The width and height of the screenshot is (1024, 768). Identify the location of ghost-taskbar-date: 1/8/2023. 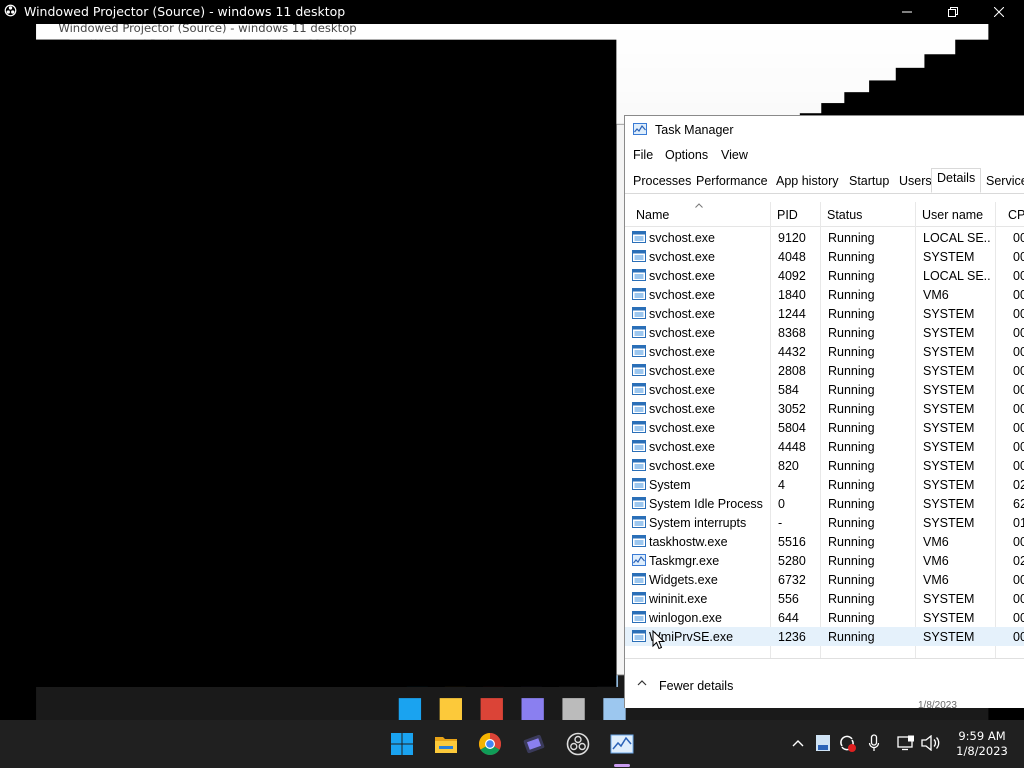
(937, 705).